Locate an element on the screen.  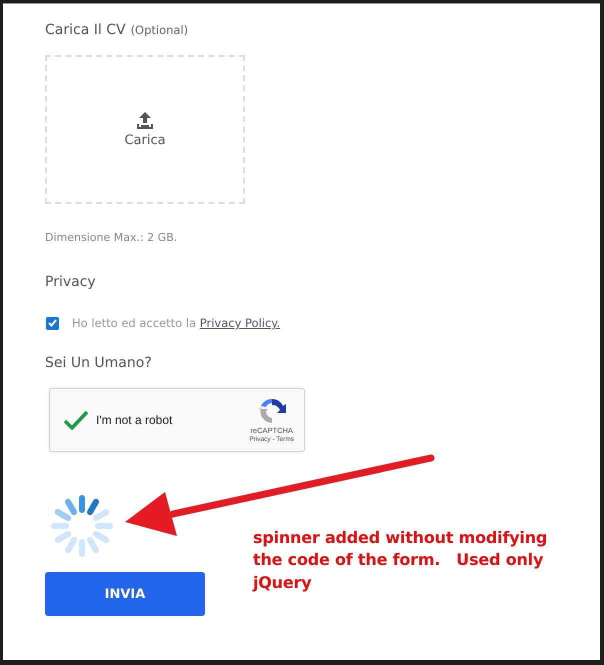
submit-button: INVIA is located at coordinates (125, 594).